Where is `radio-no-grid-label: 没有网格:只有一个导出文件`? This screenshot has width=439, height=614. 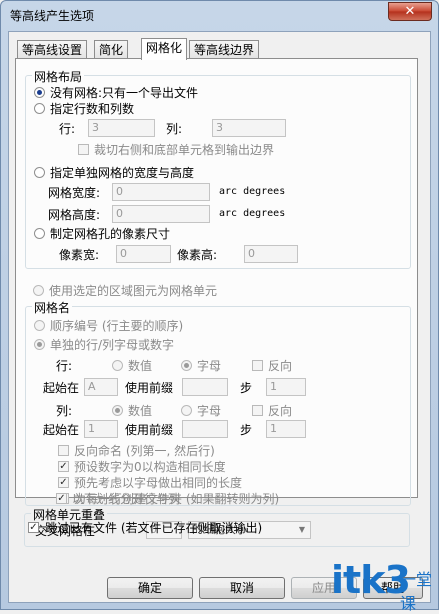
radio-no-grid-label: 没有网格:只有一个导出文件 is located at coordinates (124, 93).